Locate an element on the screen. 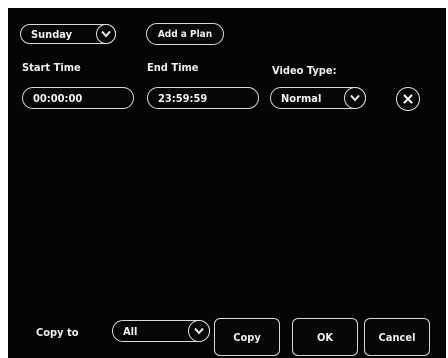  day-select: Sunday is located at coordinates (68, 34).